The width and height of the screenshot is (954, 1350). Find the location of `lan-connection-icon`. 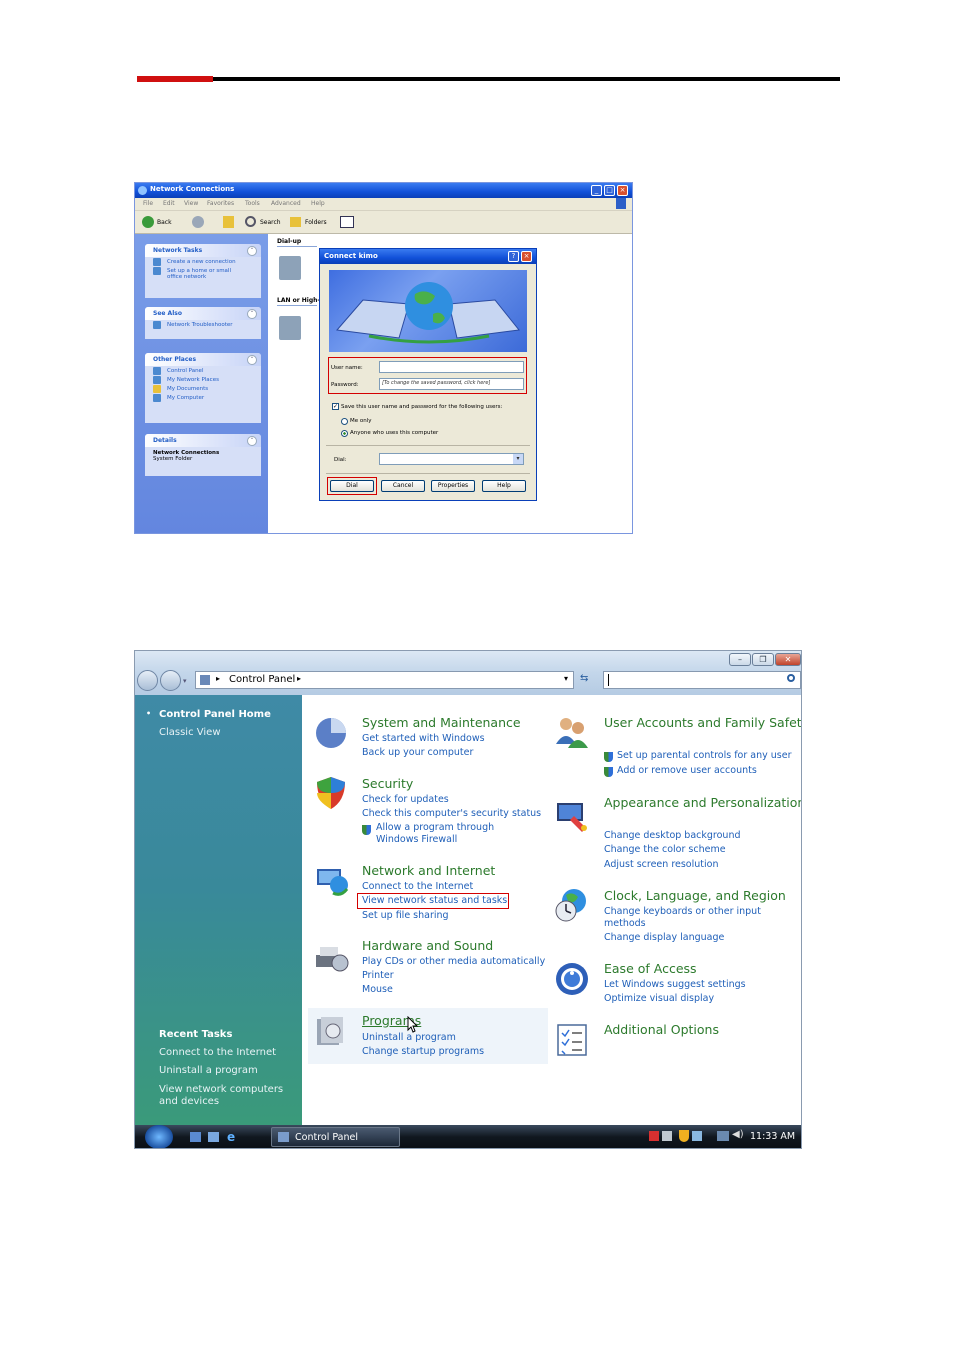

lan-connection-icon is located at coordinates (290, 328).